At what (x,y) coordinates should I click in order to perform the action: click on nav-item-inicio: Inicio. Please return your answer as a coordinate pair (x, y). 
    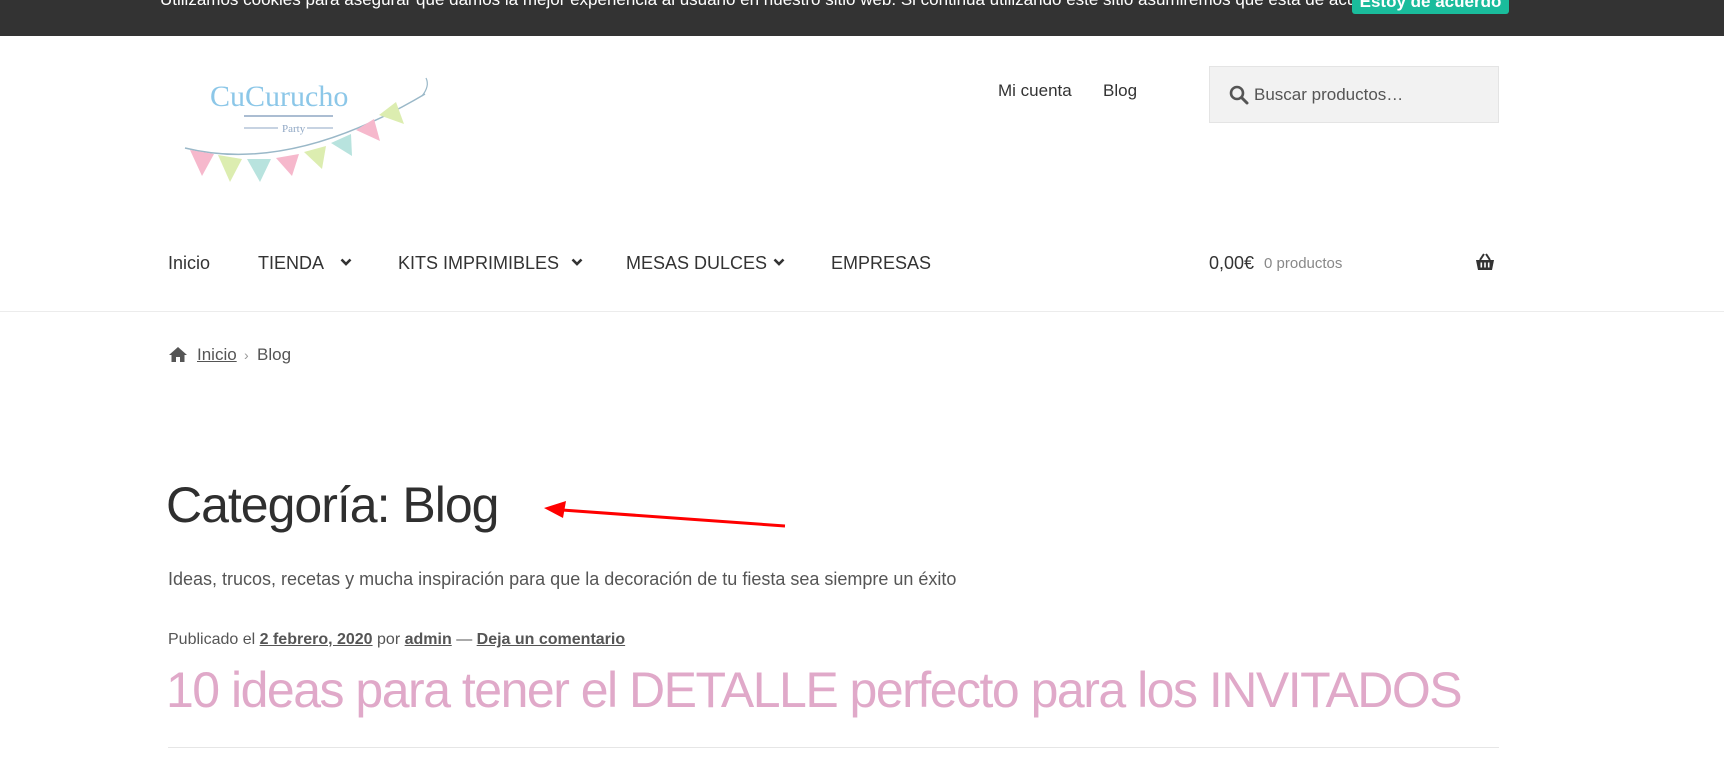
    Looking at the image, I should click on (189, 263).